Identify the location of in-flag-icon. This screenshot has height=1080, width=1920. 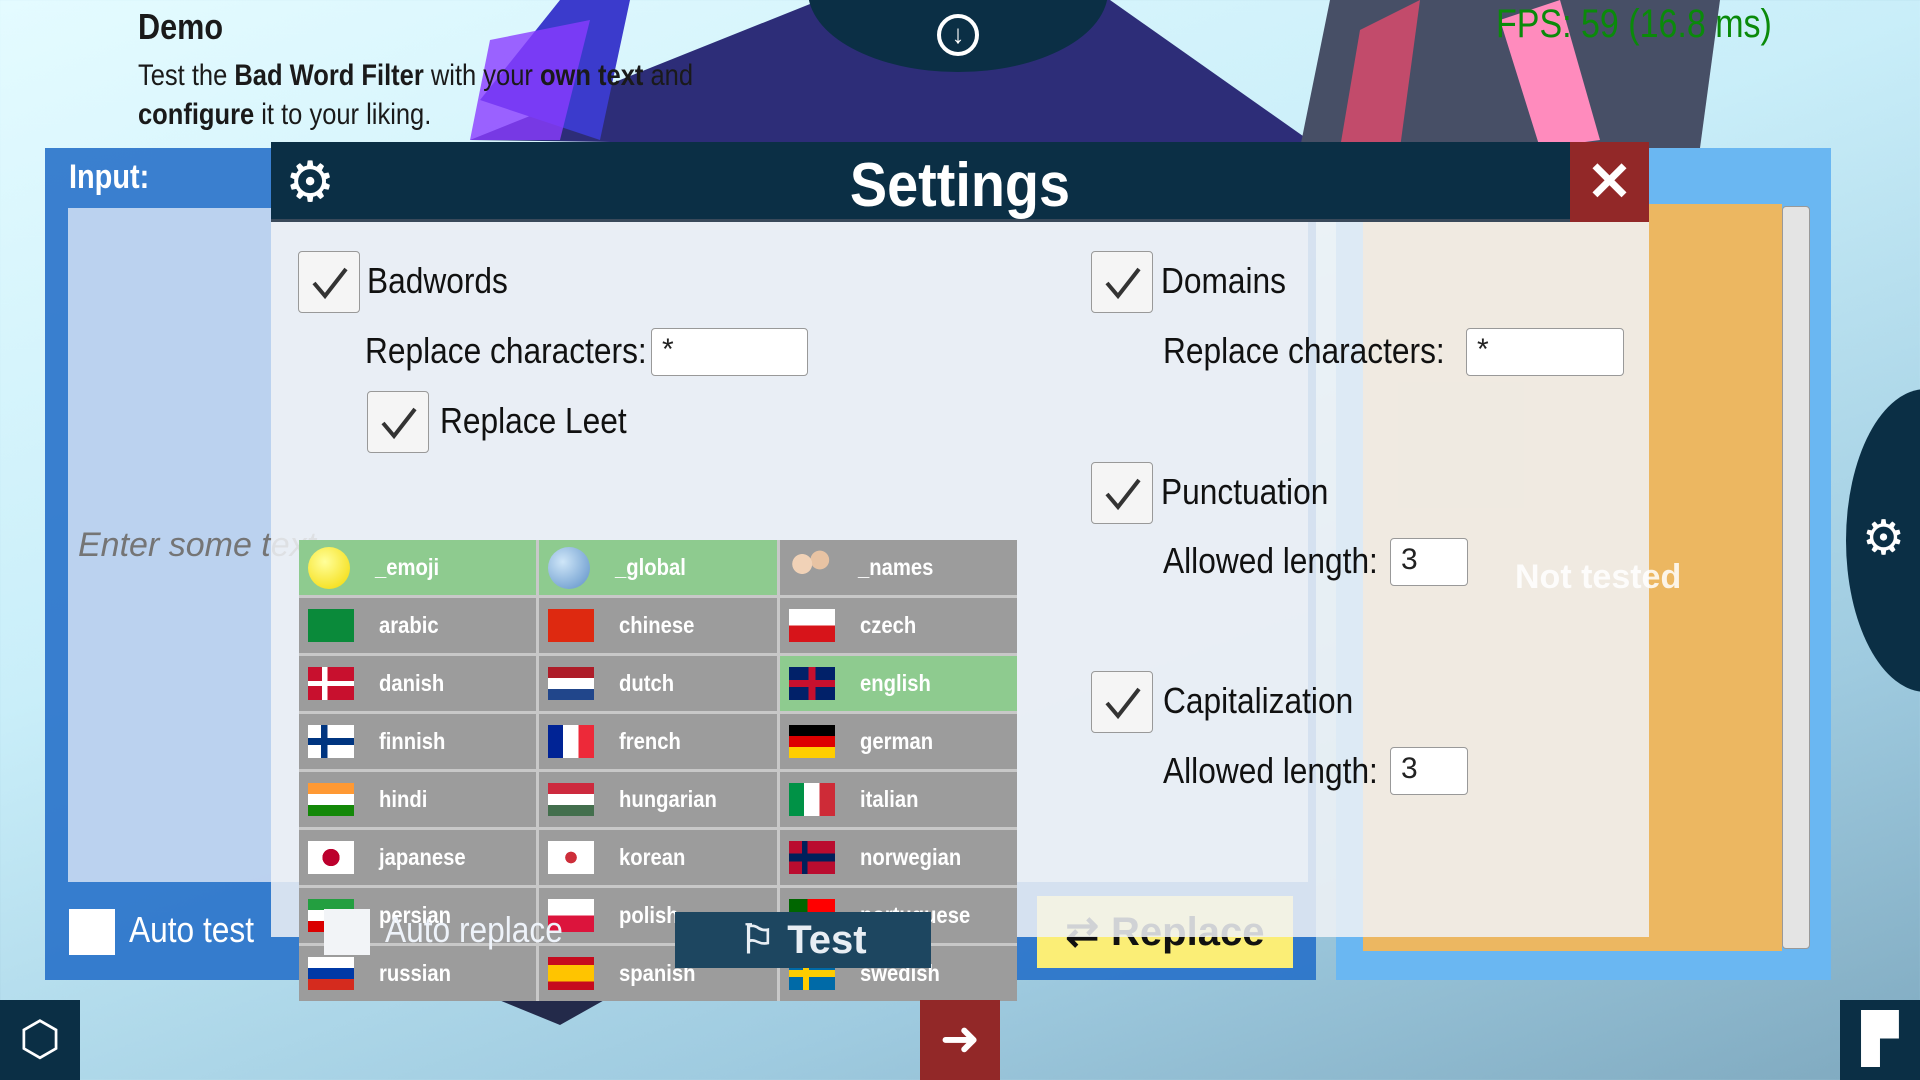
(331, 799).